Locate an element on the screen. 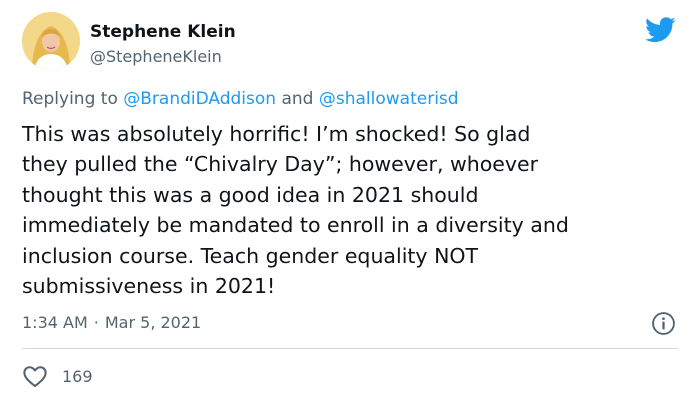  twitter-bird-icon is located at coordinates (660, 30).